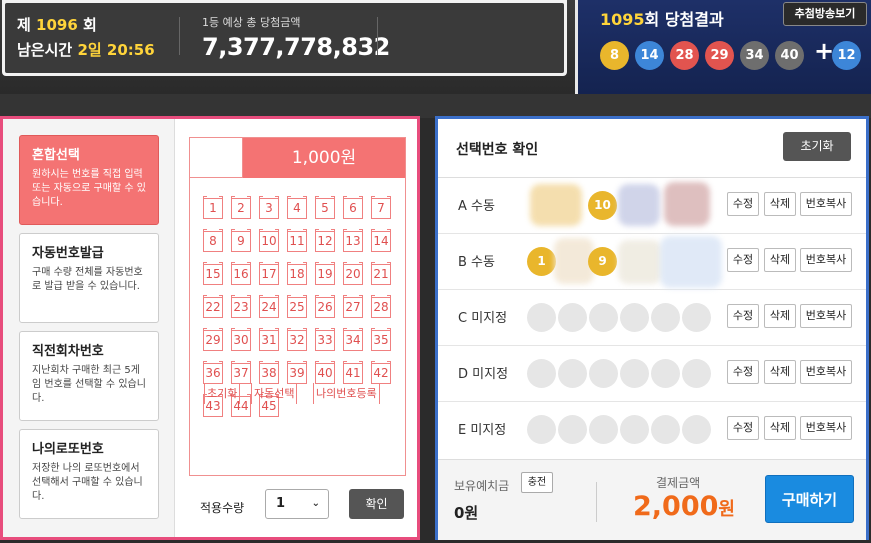  I want to click on slip-auto-select-button: 자동선택, so click(274, 393).